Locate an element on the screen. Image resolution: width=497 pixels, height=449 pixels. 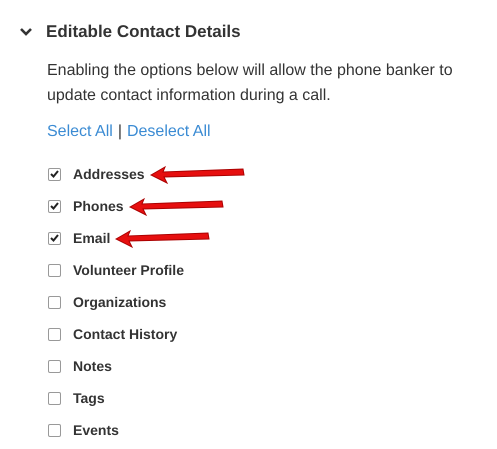
option-label: Phones is located at coordinates (98, 206).